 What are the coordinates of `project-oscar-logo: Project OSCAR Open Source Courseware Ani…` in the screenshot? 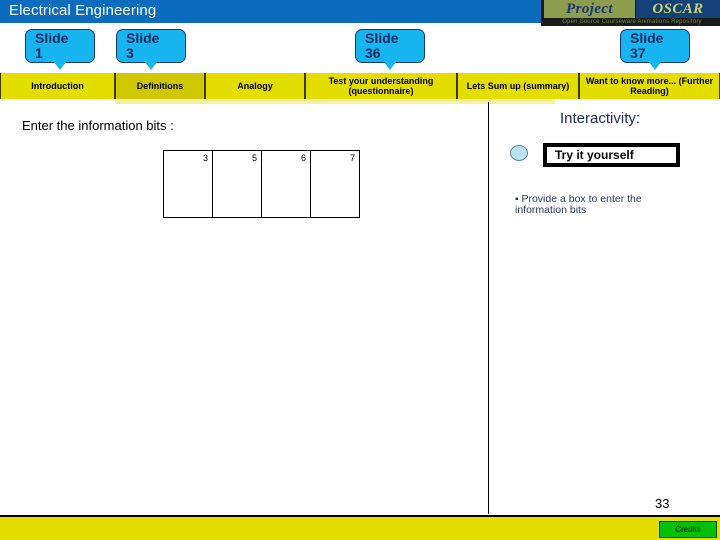 It's located at (630, 13).